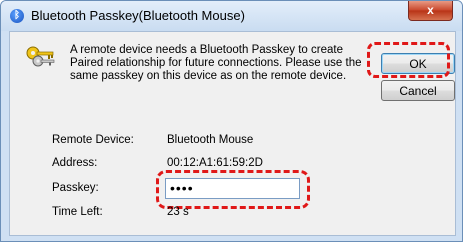 Image resolution: width=463 pixels, height=242 pixels. Describe the element at coordinates (77, 212) in the screenshot. I see `time-left-label: Time Left:` at that location.